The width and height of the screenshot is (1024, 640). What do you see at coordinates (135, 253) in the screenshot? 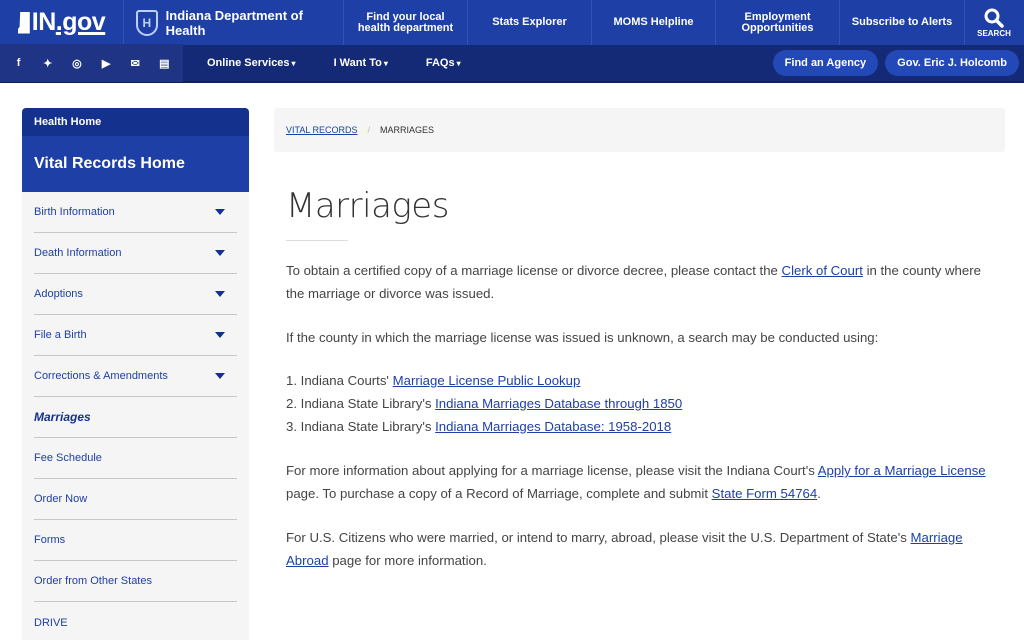
I see `sidebar-item-death-information: Death Information` at bounding box center [135, 253].